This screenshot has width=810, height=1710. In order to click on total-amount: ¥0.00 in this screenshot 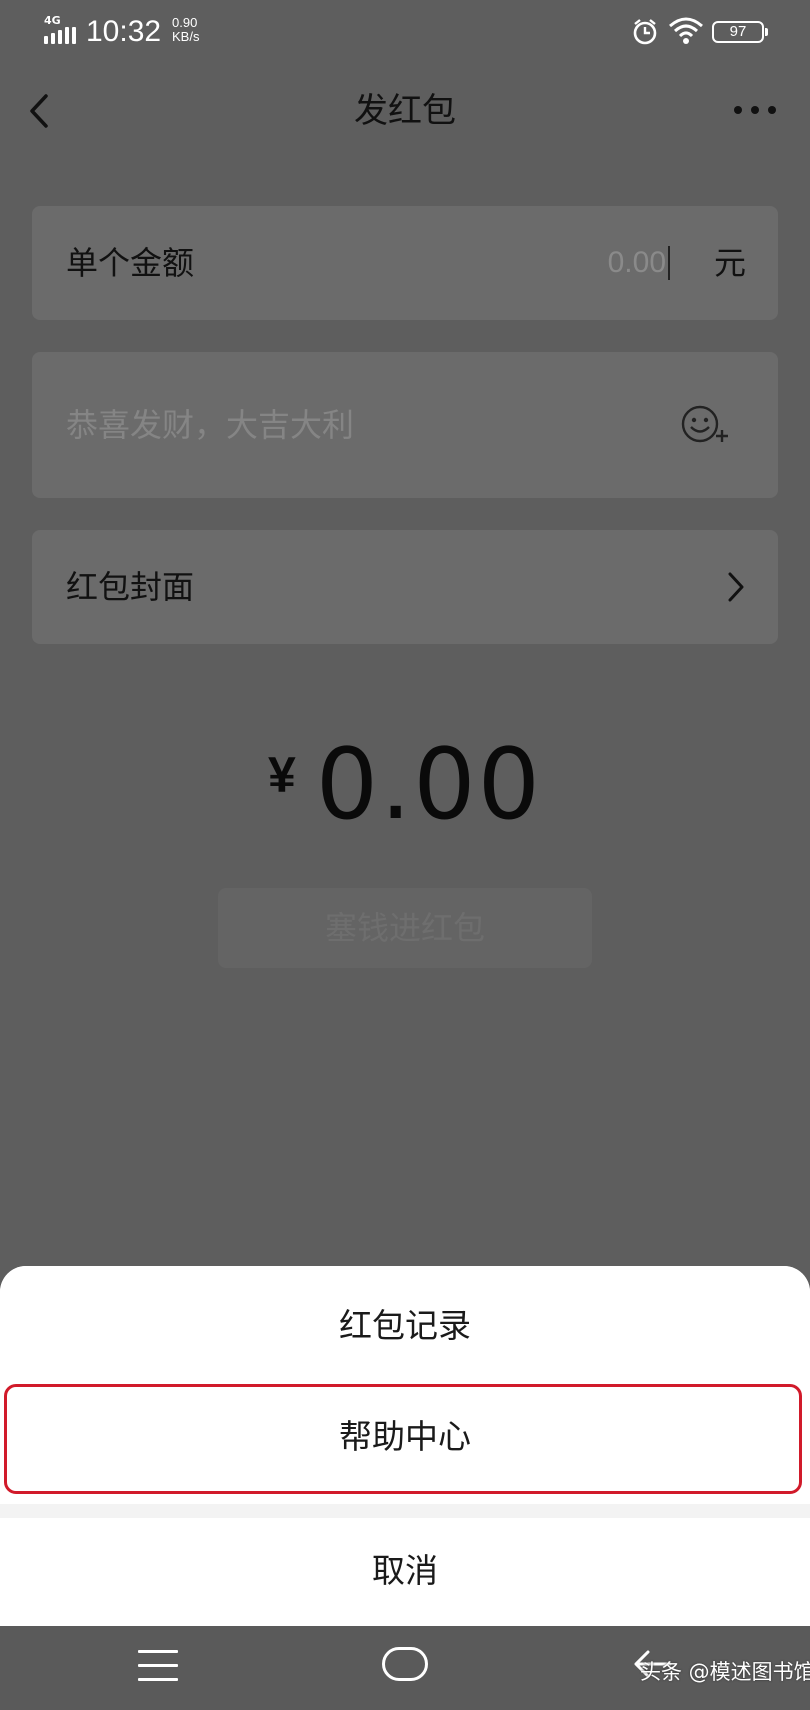, I will do `click(405, 785)`.